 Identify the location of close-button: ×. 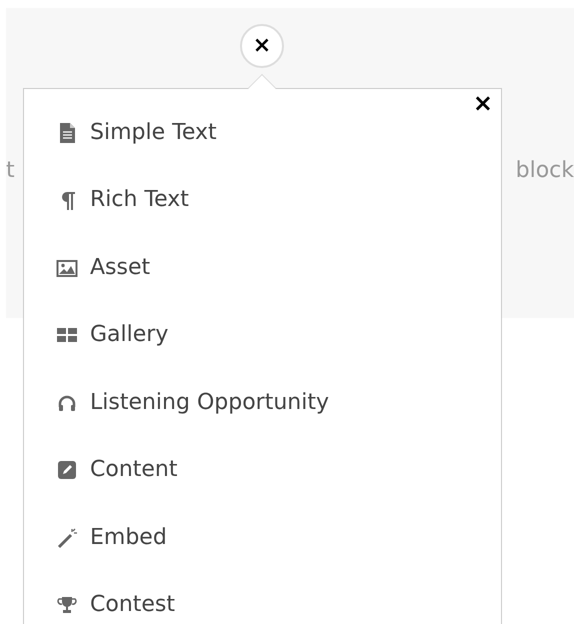
(482, 103).